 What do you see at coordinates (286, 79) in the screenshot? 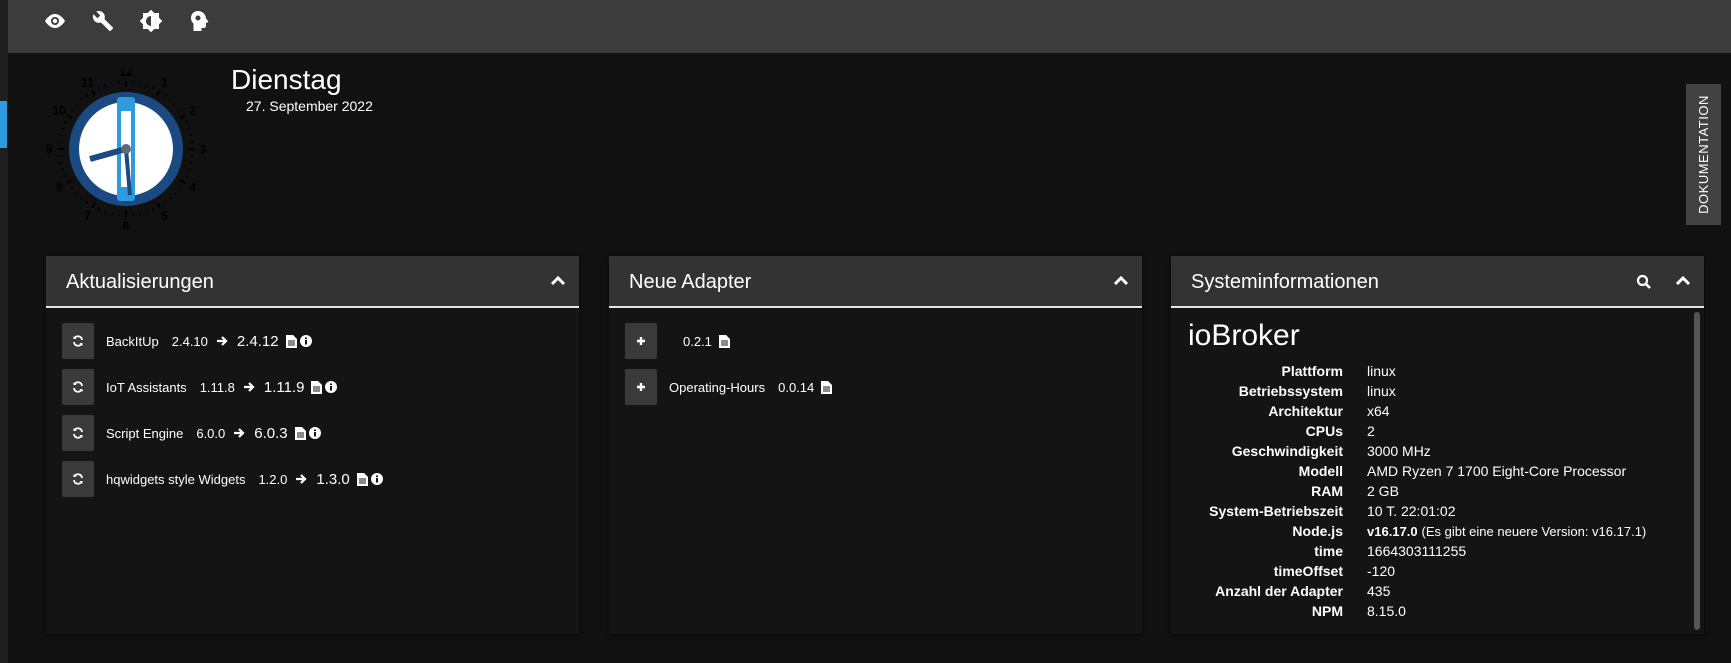
I see `weekday-label: Dienstag` at bounding box center [286, 79].